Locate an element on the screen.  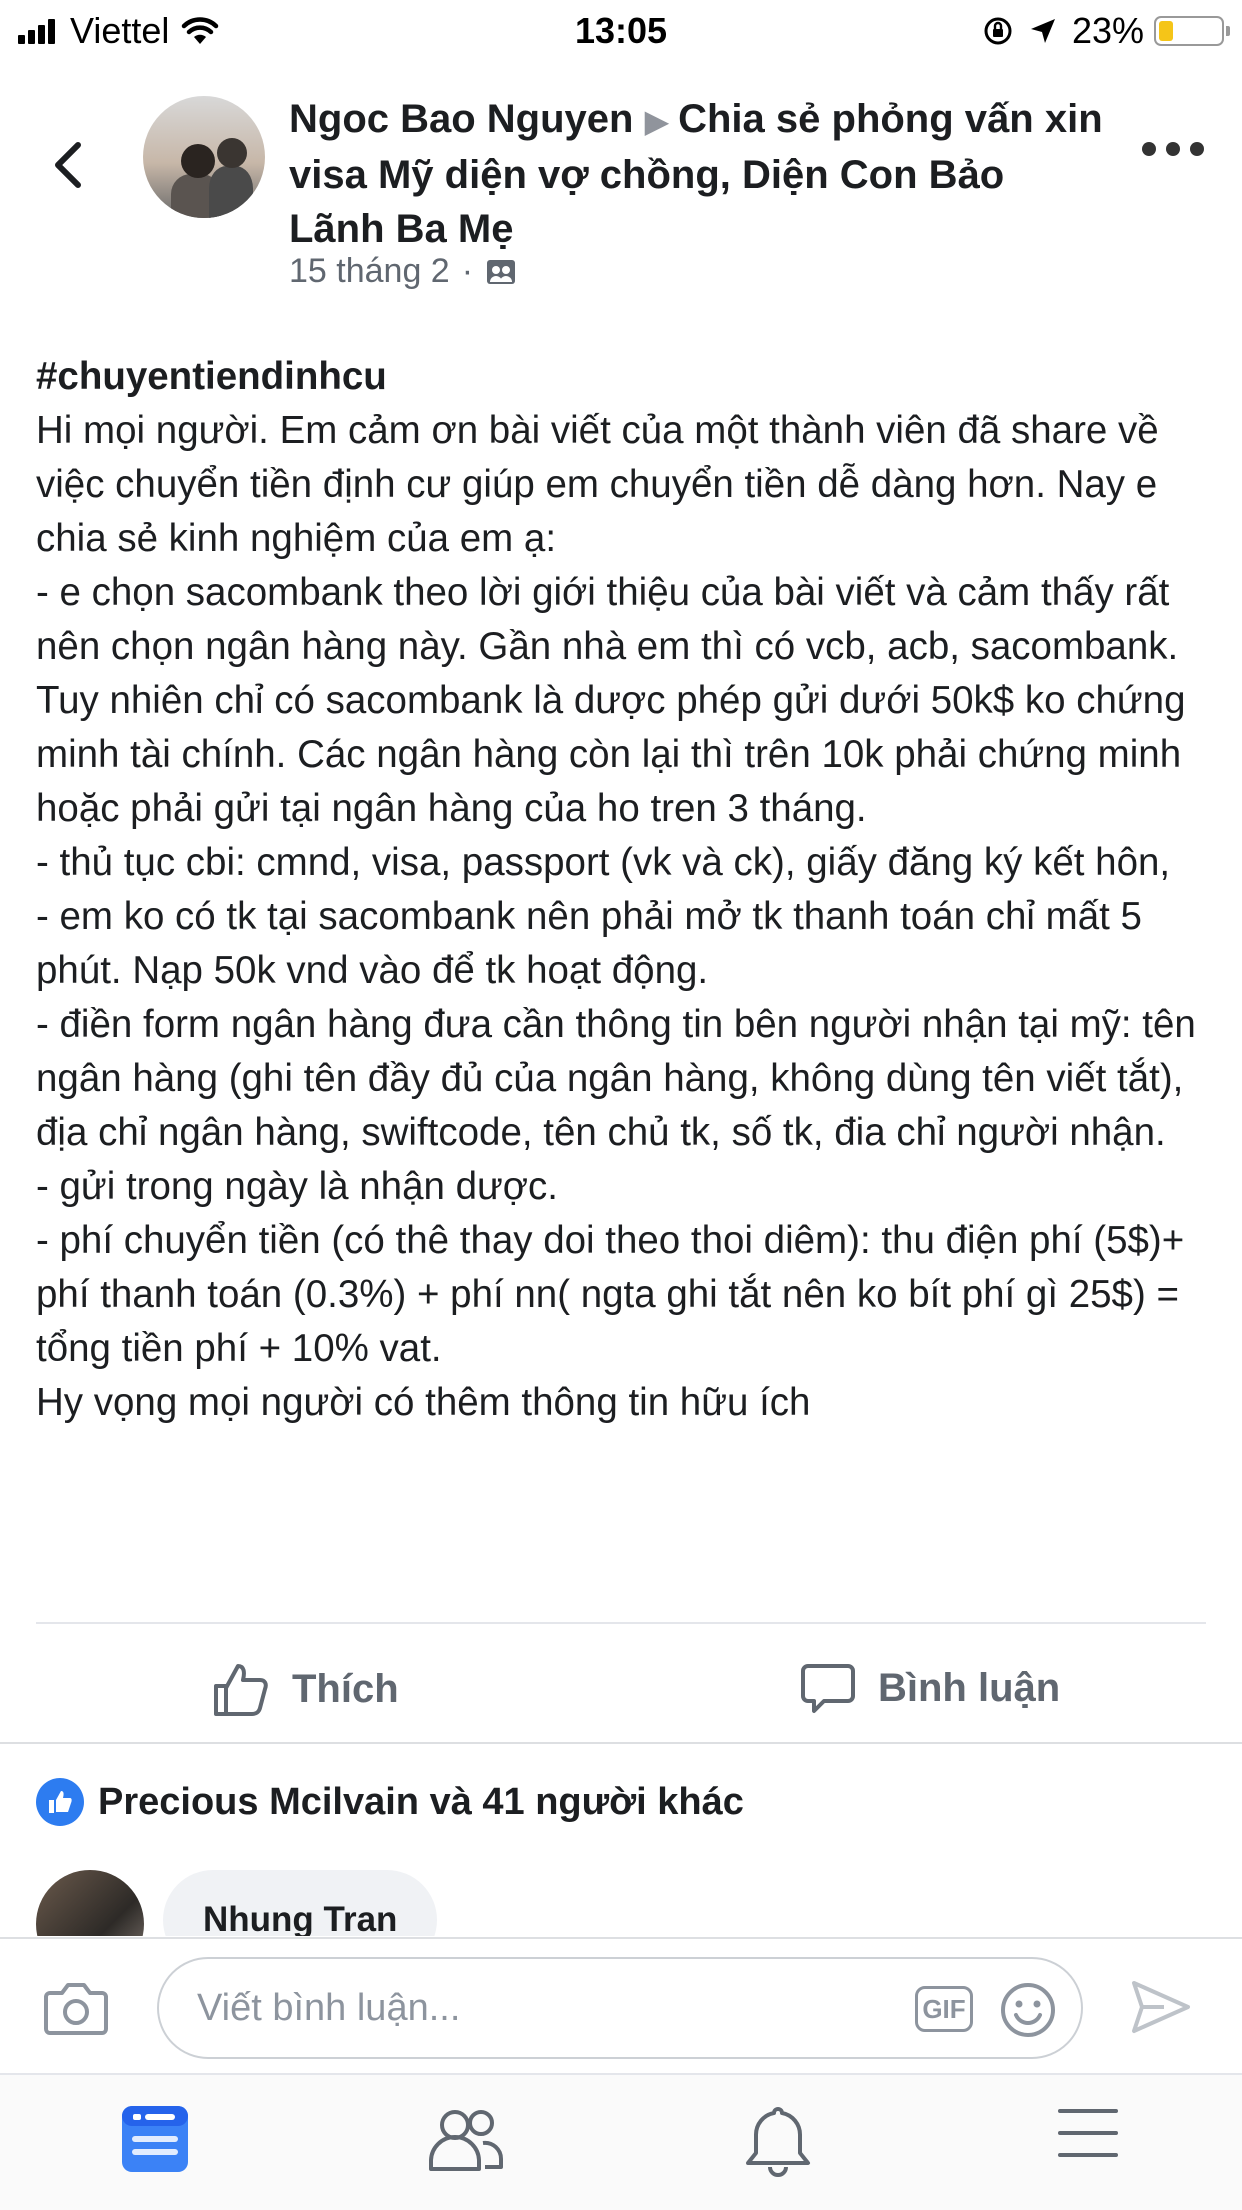
tab-news-feed is located at coordinates (155, 2143).